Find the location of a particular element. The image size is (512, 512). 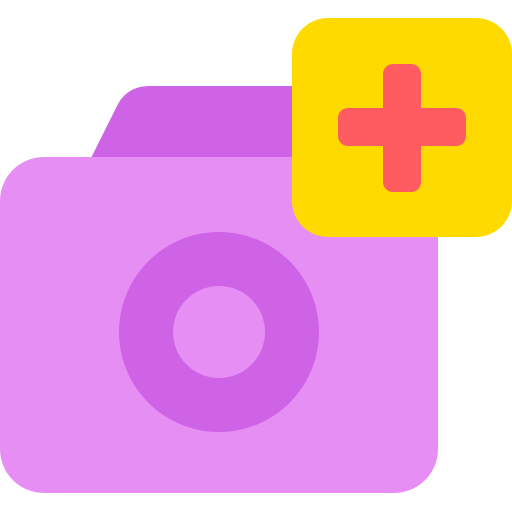

plus-icon-horizontal is located at coordinates (402, 127).